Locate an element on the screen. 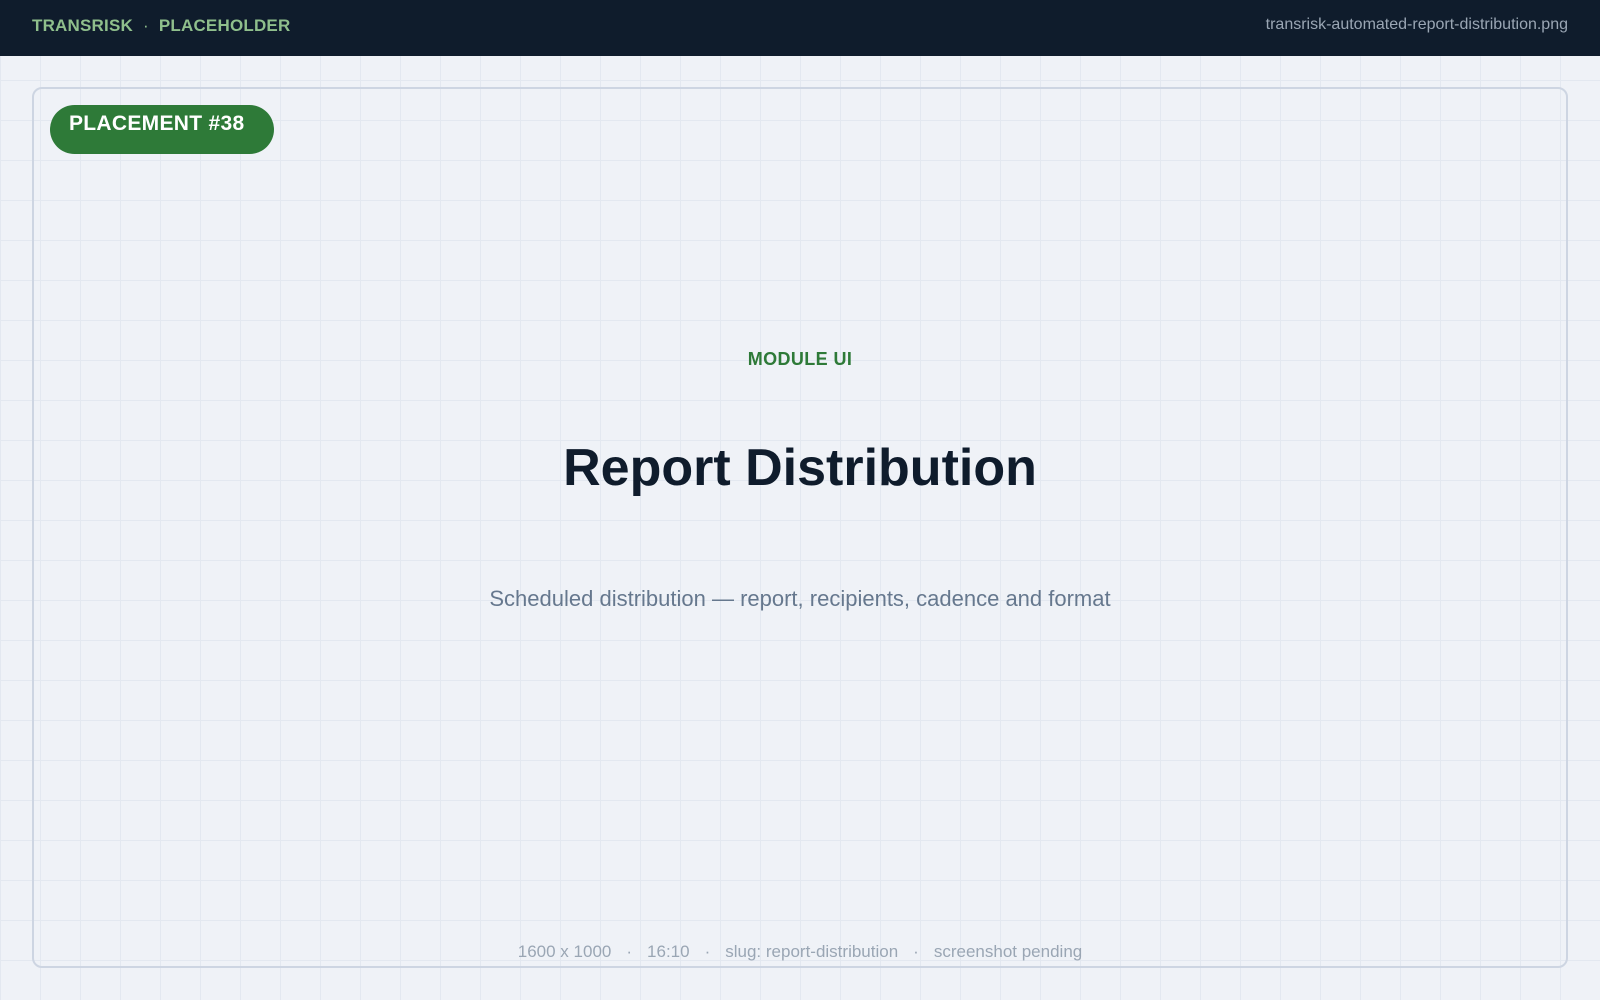 This screenshot has height=1000, width=1600. brand-name: TRANSRISK is located at coordinates (82, 25).